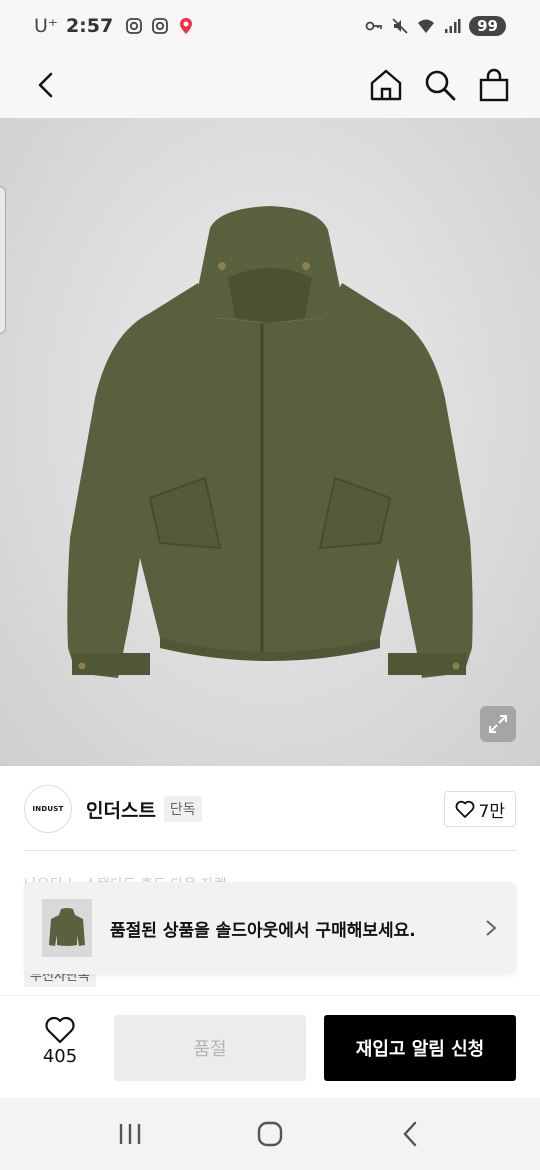 This screenshot has height=1170, width=540. I want to click on carrier-label: U⁺, so click(46, 26).